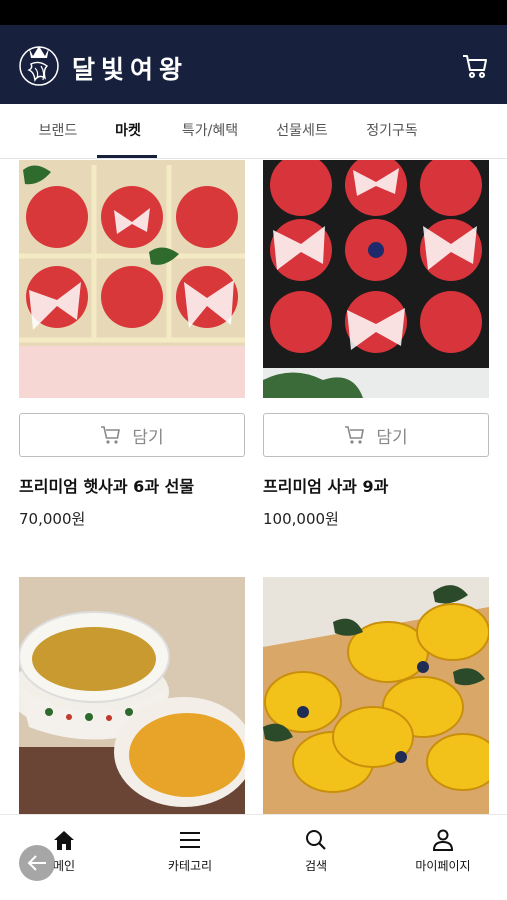  I want to click on tab-market: 마켓, so click(128, 131).